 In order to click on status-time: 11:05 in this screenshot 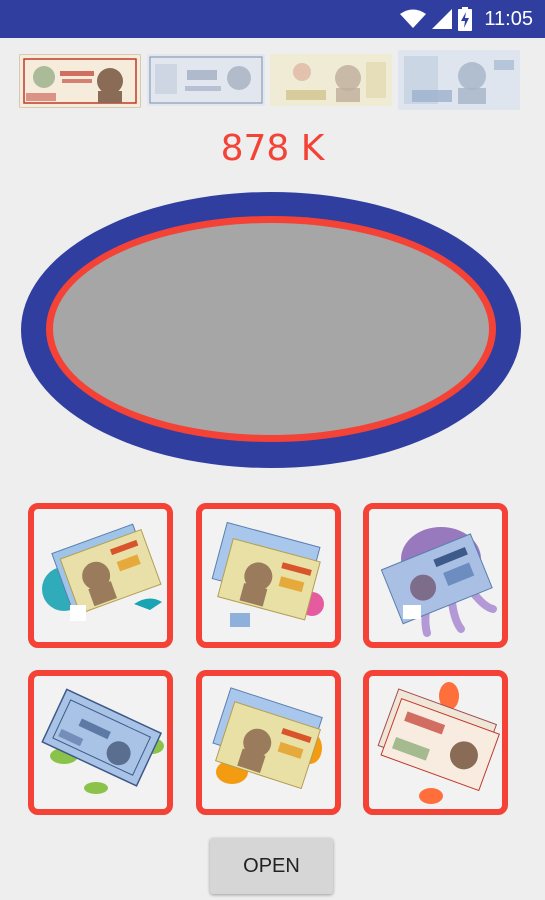, I will do `click(508, 18)`.